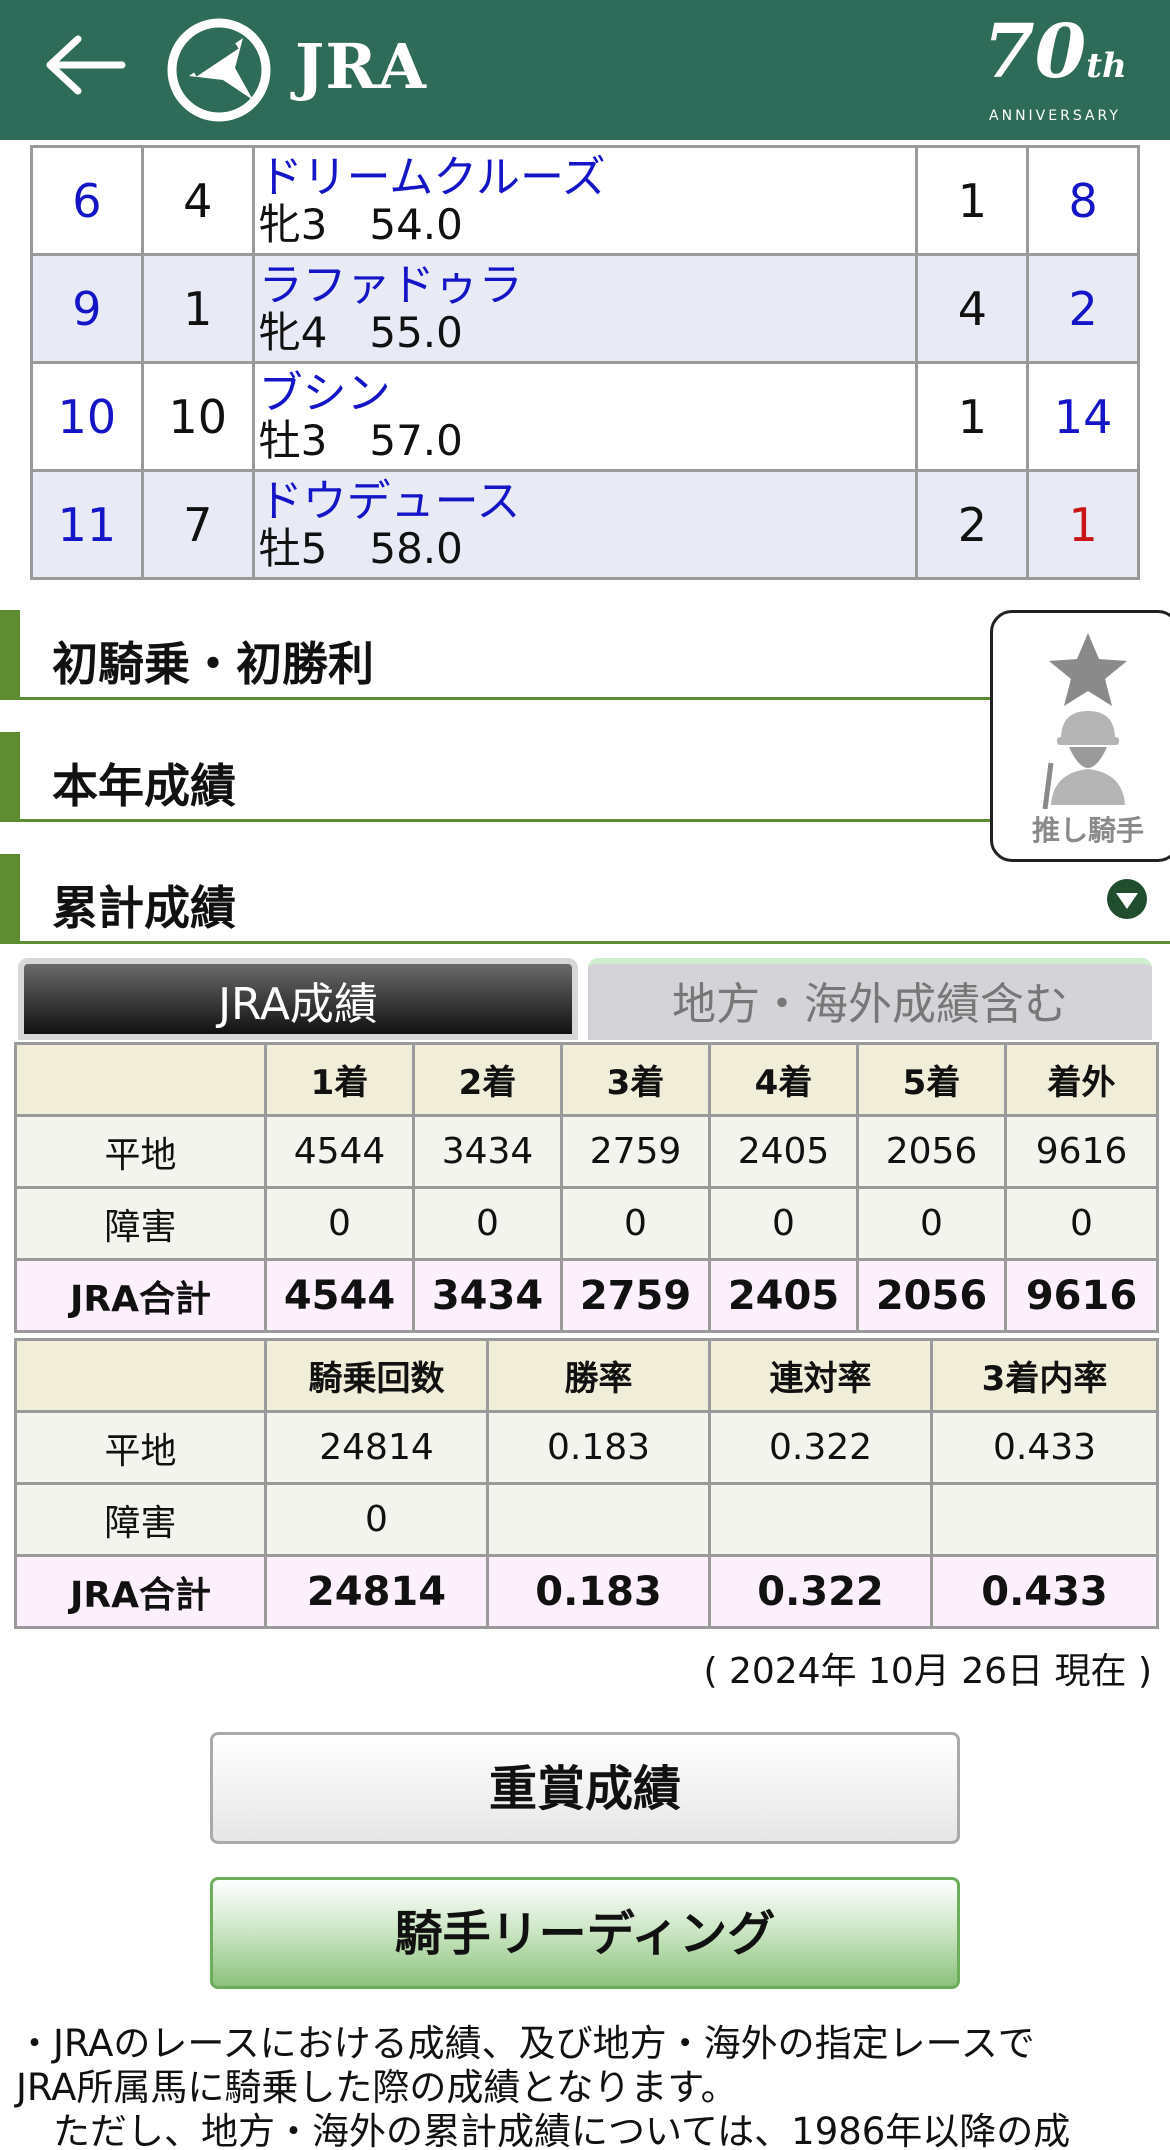 Image resolution: width=1170 pixels, height=2150 pixels. I want to click on back-arrow-icon, so click(86, 65).